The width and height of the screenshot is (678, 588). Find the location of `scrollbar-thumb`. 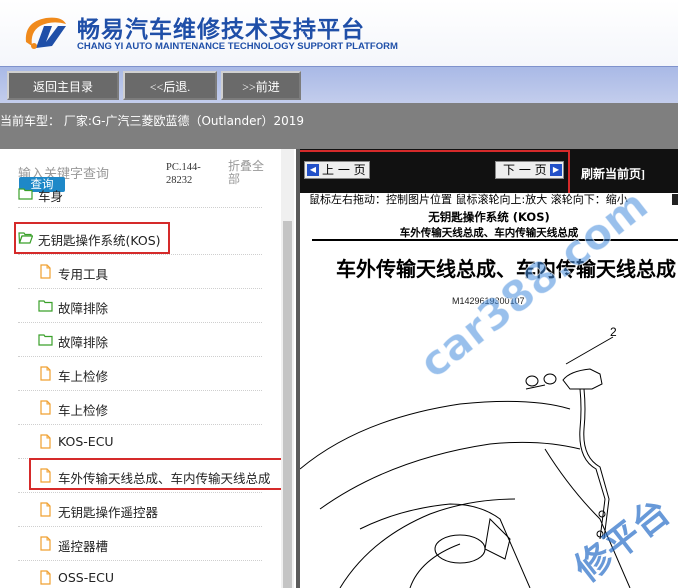

scrollbar-thumb is located at coordinates (287, 404).